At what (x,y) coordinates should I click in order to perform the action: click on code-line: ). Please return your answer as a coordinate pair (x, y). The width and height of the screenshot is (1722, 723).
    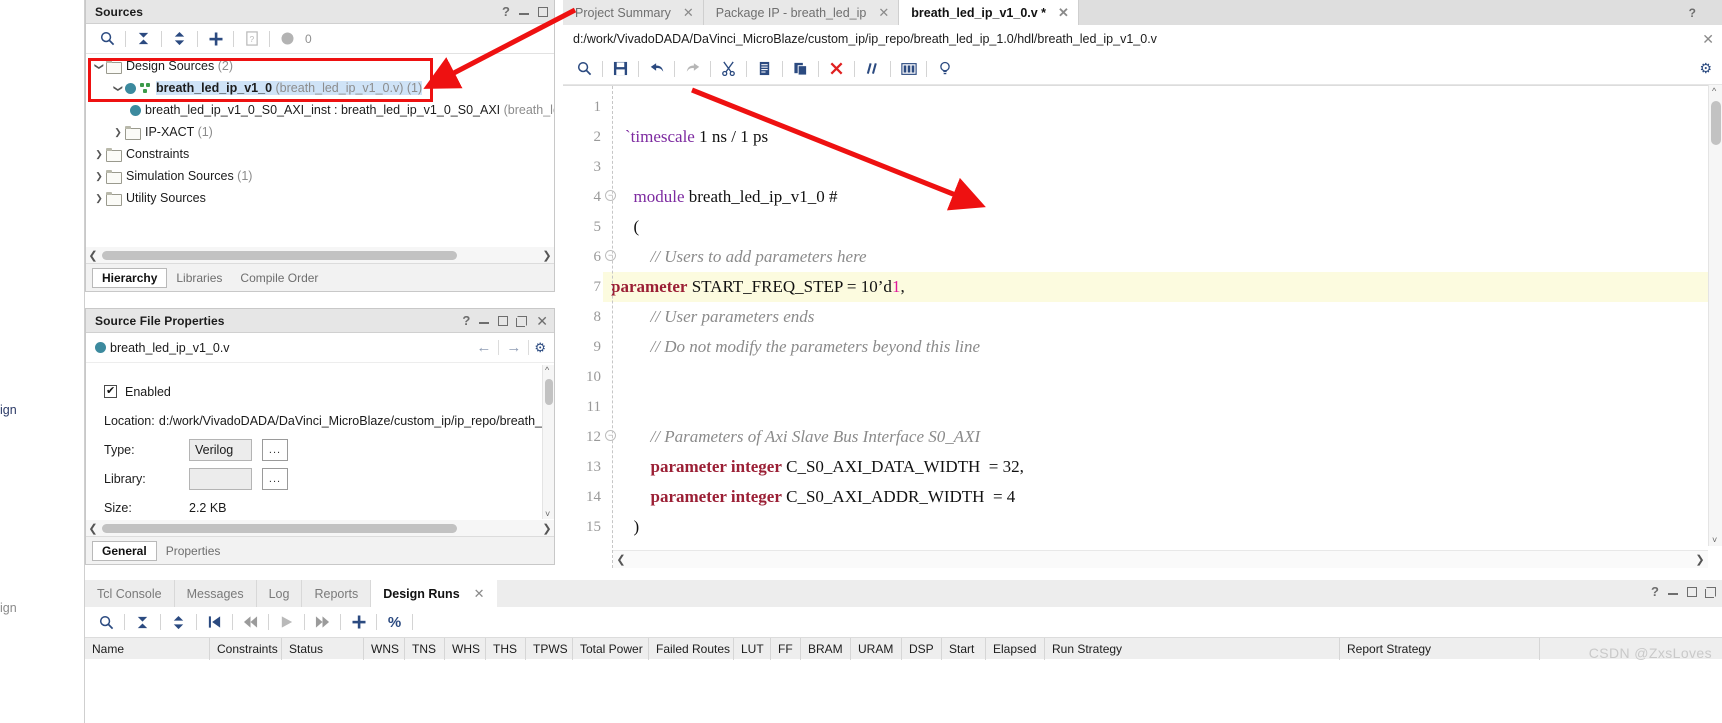
    Looking at the image, I should click on (1162, 527).